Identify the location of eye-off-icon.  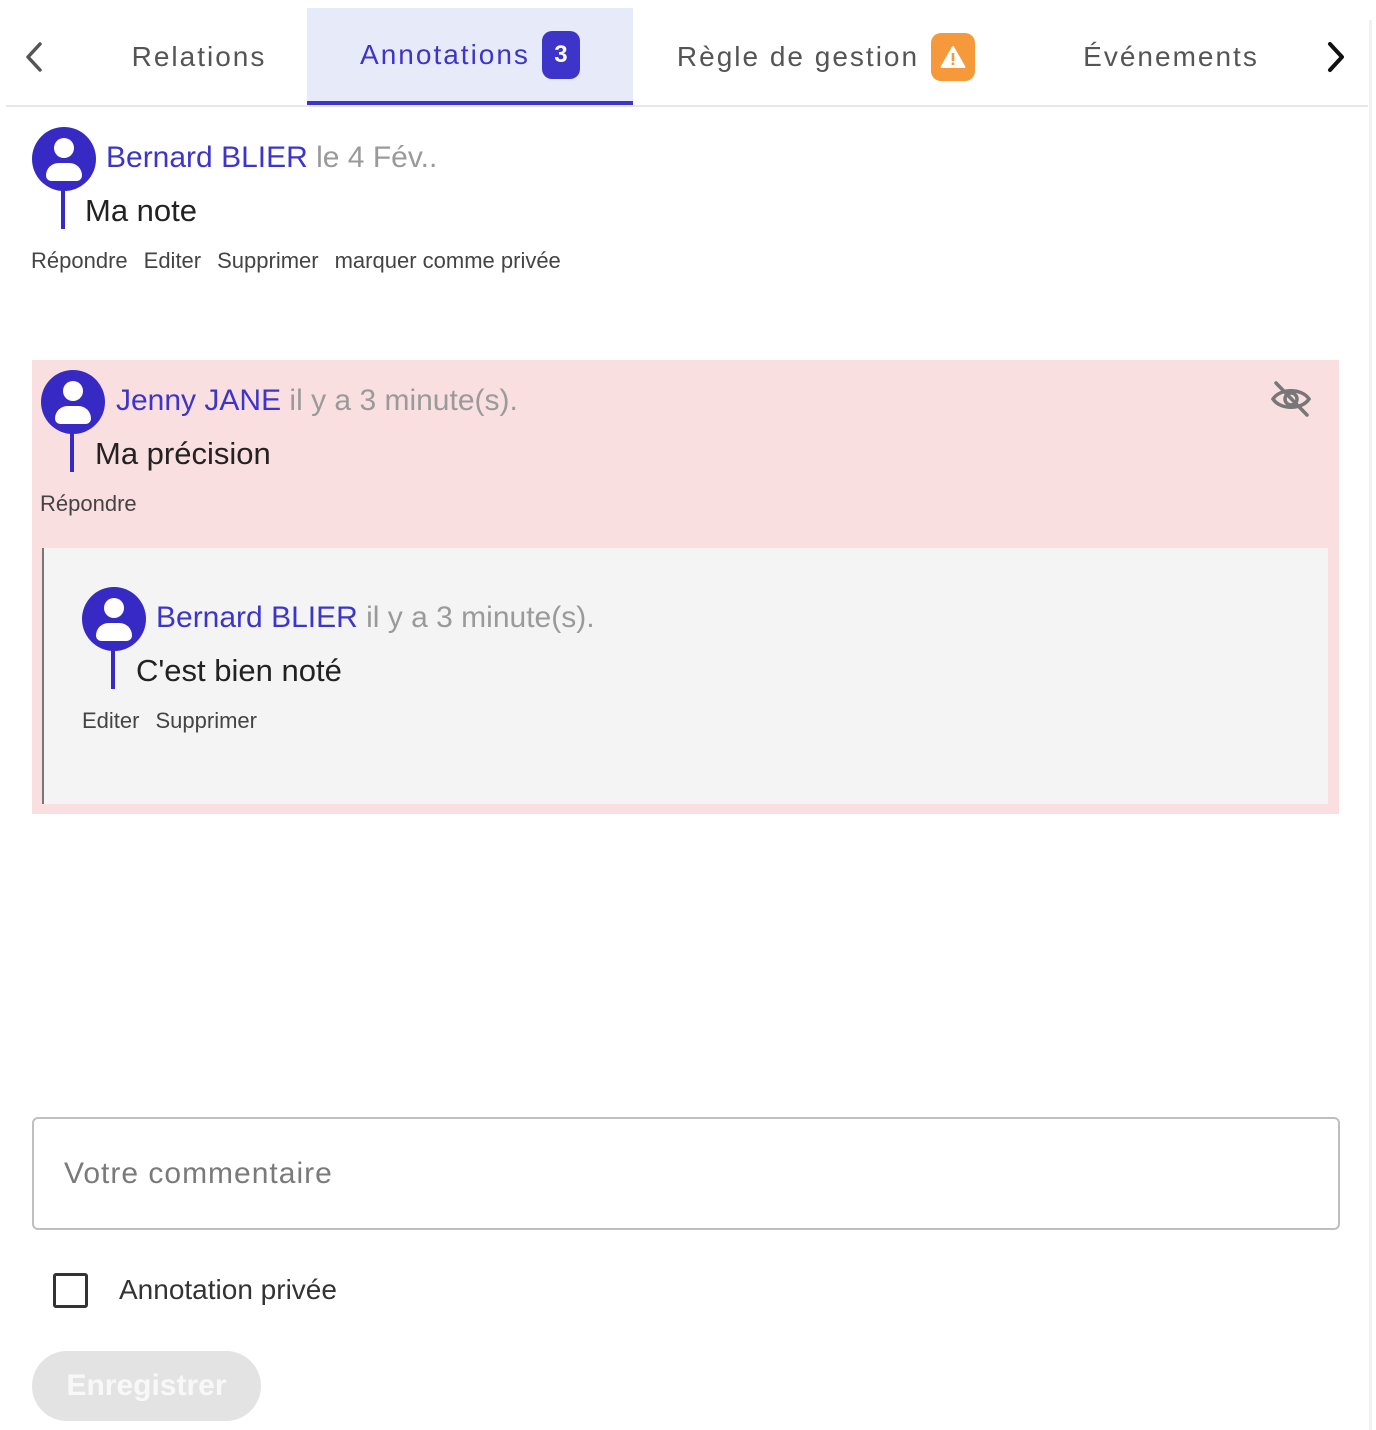
(1291, 399).